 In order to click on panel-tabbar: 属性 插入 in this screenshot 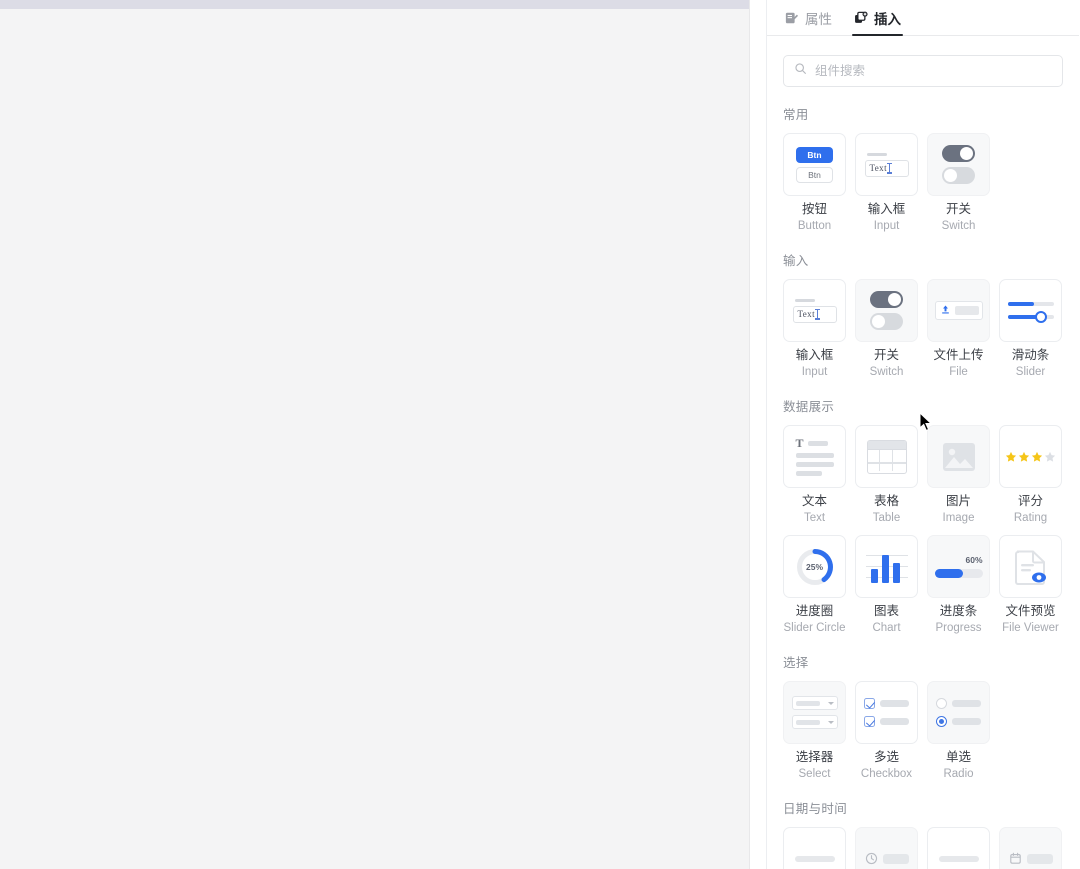, I will do `click(923, 18)`.